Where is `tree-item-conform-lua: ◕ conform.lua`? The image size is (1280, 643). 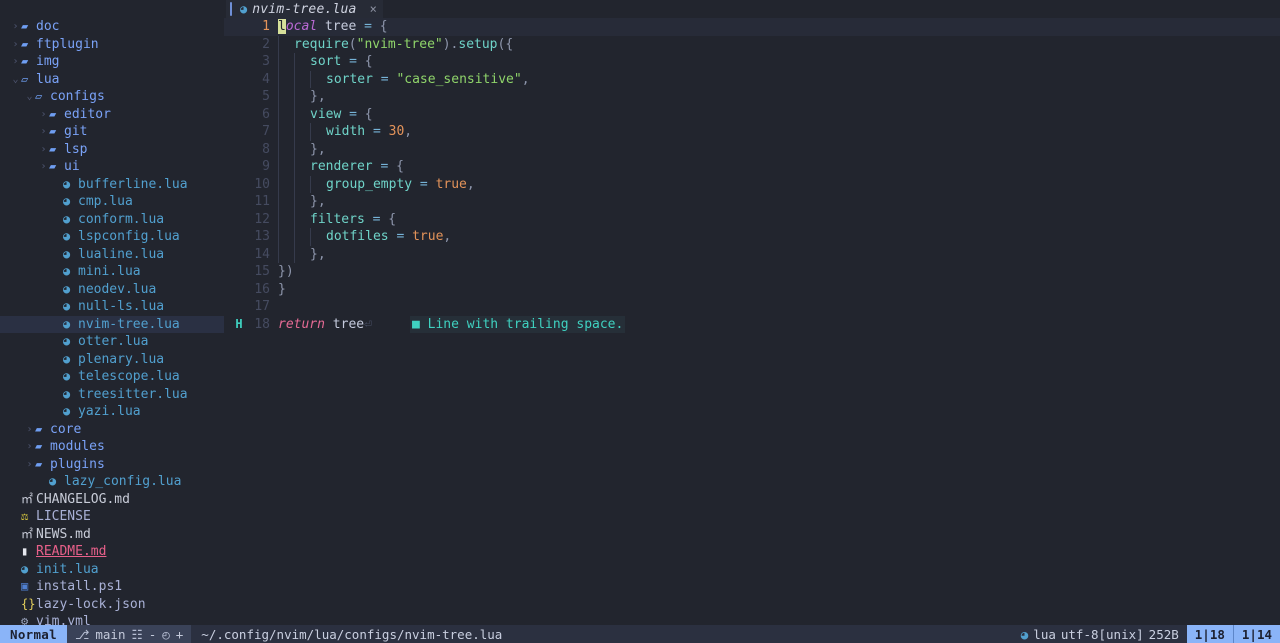
tree-item-conform-lua: ◕ conform.lua is located at coordinates (112, 220).